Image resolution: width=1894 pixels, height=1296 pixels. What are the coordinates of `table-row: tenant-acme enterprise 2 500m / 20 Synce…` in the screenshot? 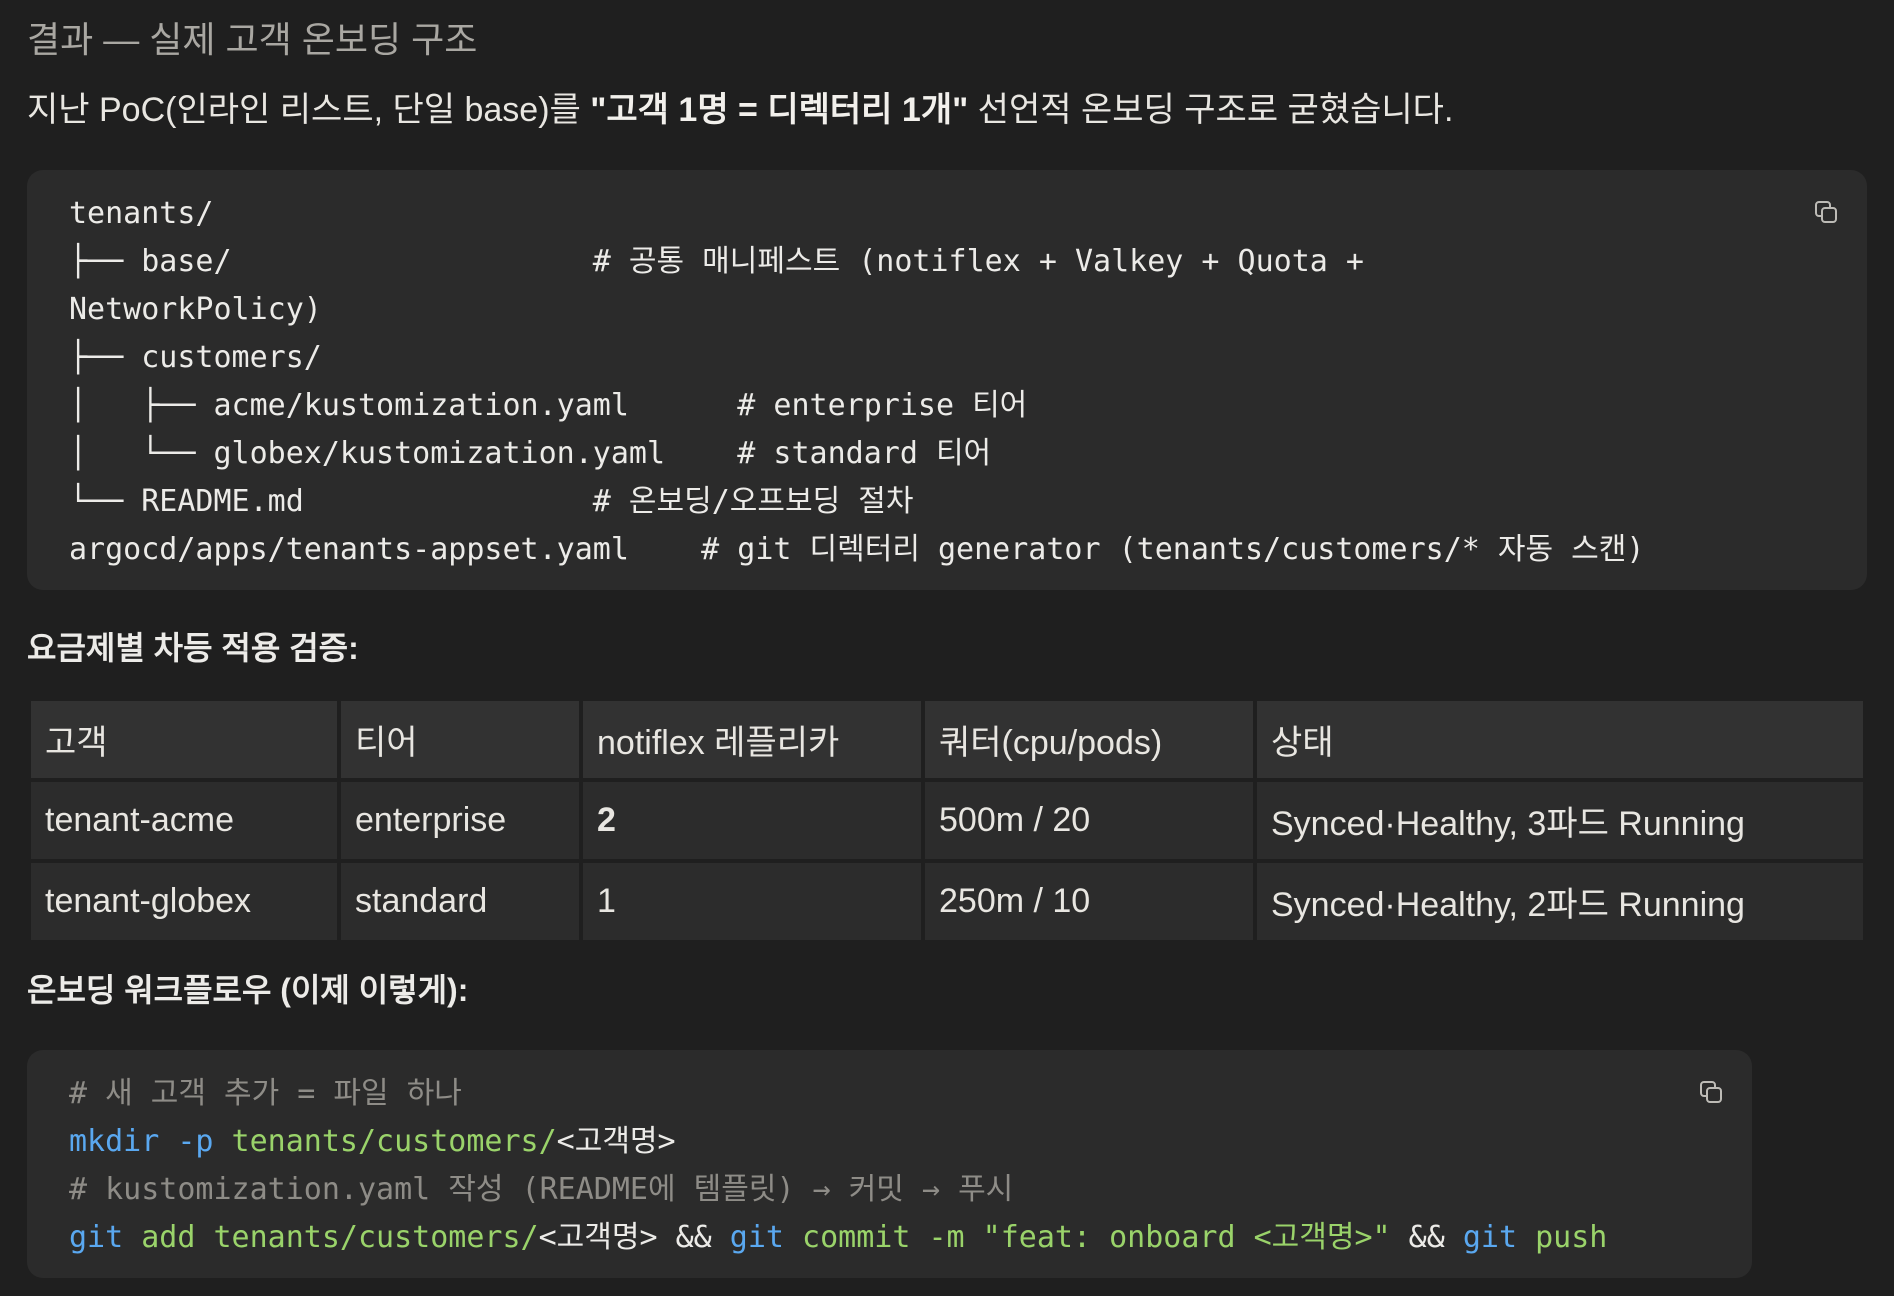 It's located at (947, 820).